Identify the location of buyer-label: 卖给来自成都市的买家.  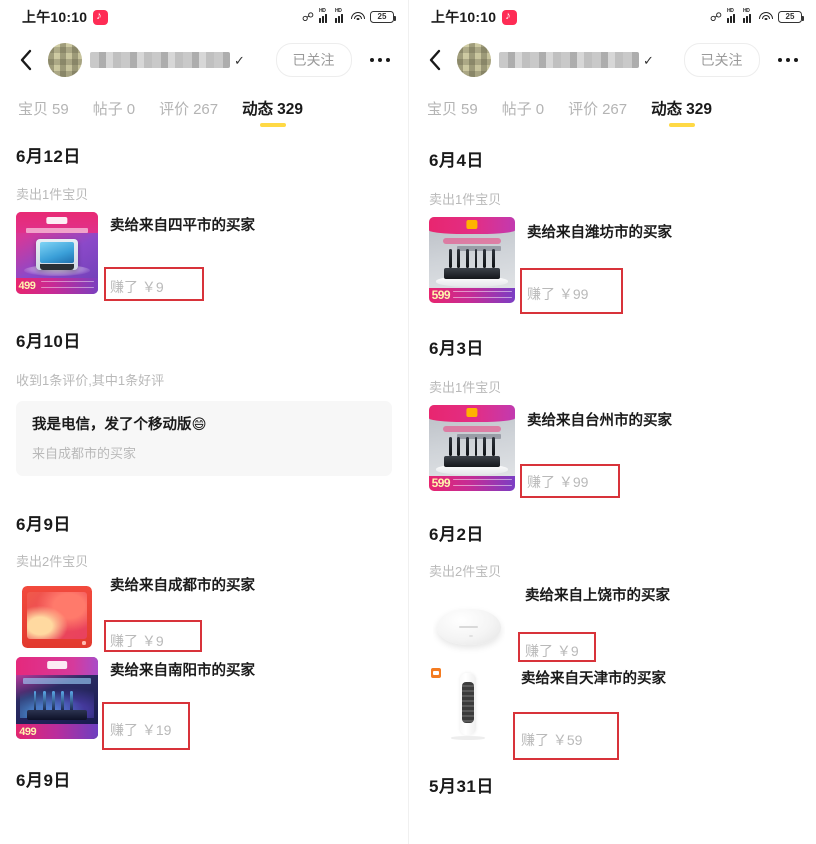
(182, 586).